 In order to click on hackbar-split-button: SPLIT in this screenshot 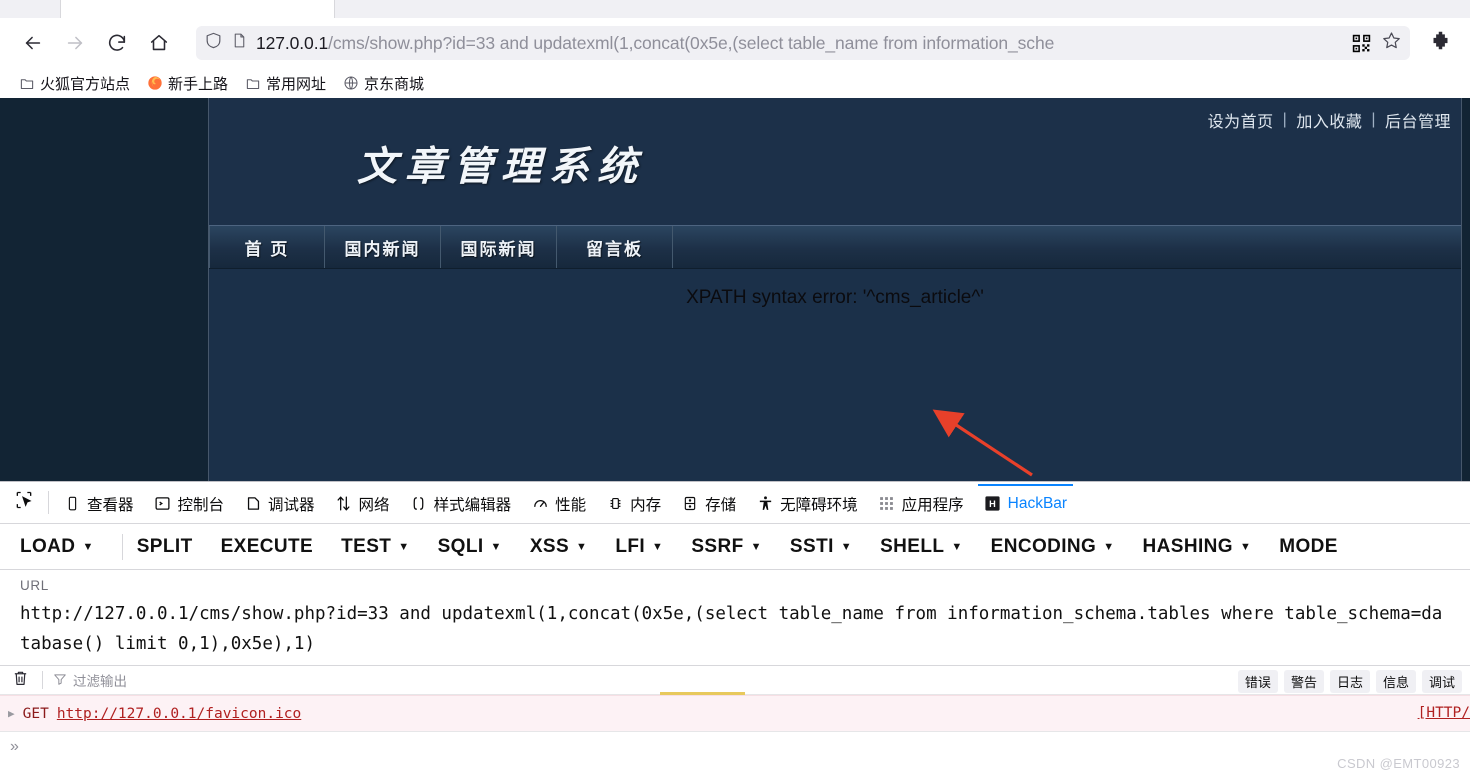, I will do `click(174, 547)`.